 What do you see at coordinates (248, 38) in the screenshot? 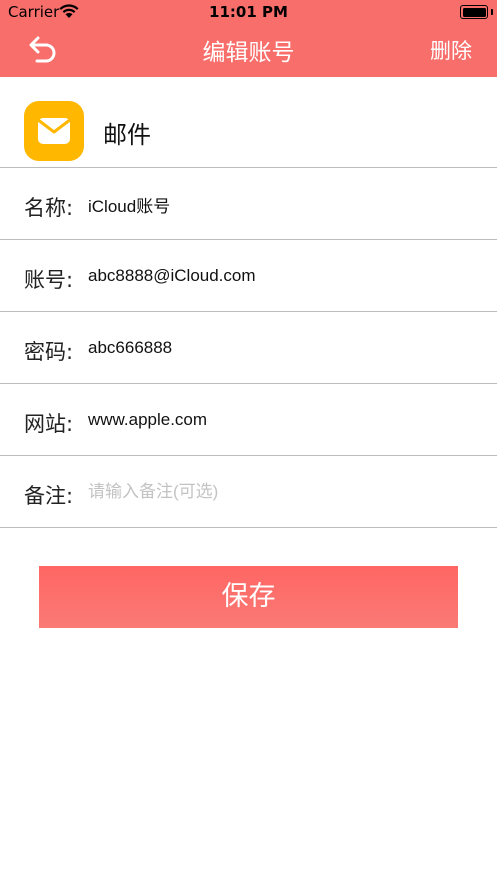
I see `navigation-bar: Carrier 11:01 PM 编辑账号 删除` at bounding box center [248, 38].